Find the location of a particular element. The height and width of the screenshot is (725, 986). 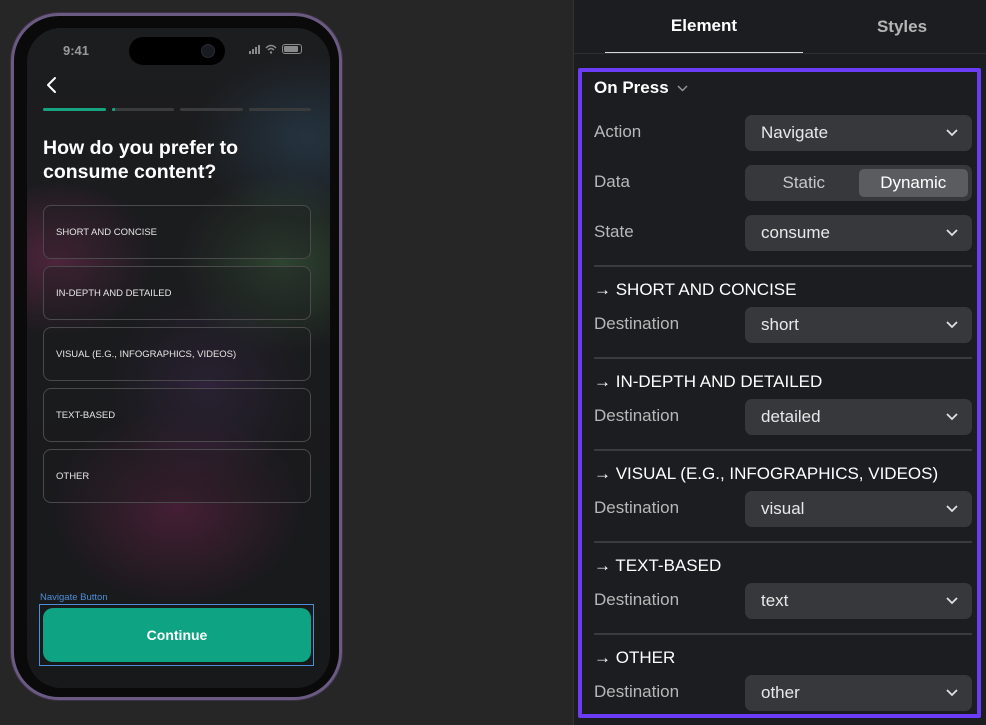

action-label: Action is located at coordinates (618, 131).